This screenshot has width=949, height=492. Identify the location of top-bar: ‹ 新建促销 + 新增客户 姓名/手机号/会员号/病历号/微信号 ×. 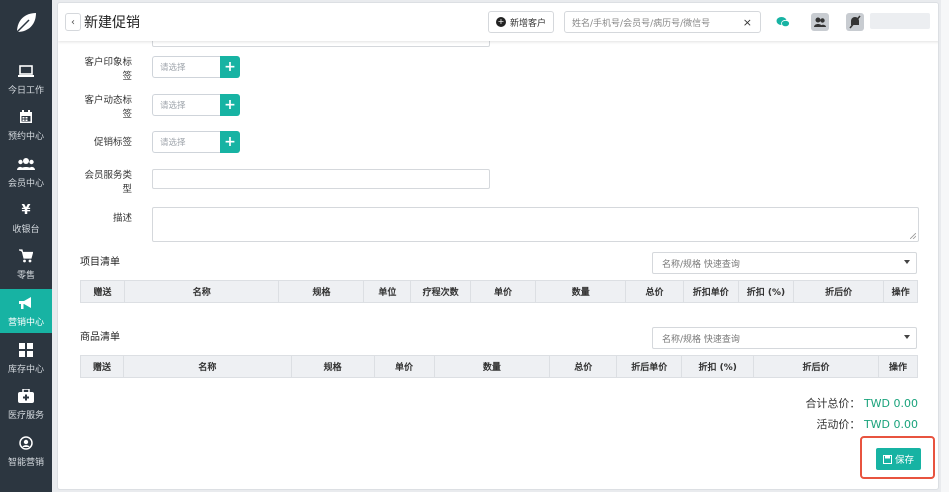
(498, 22).